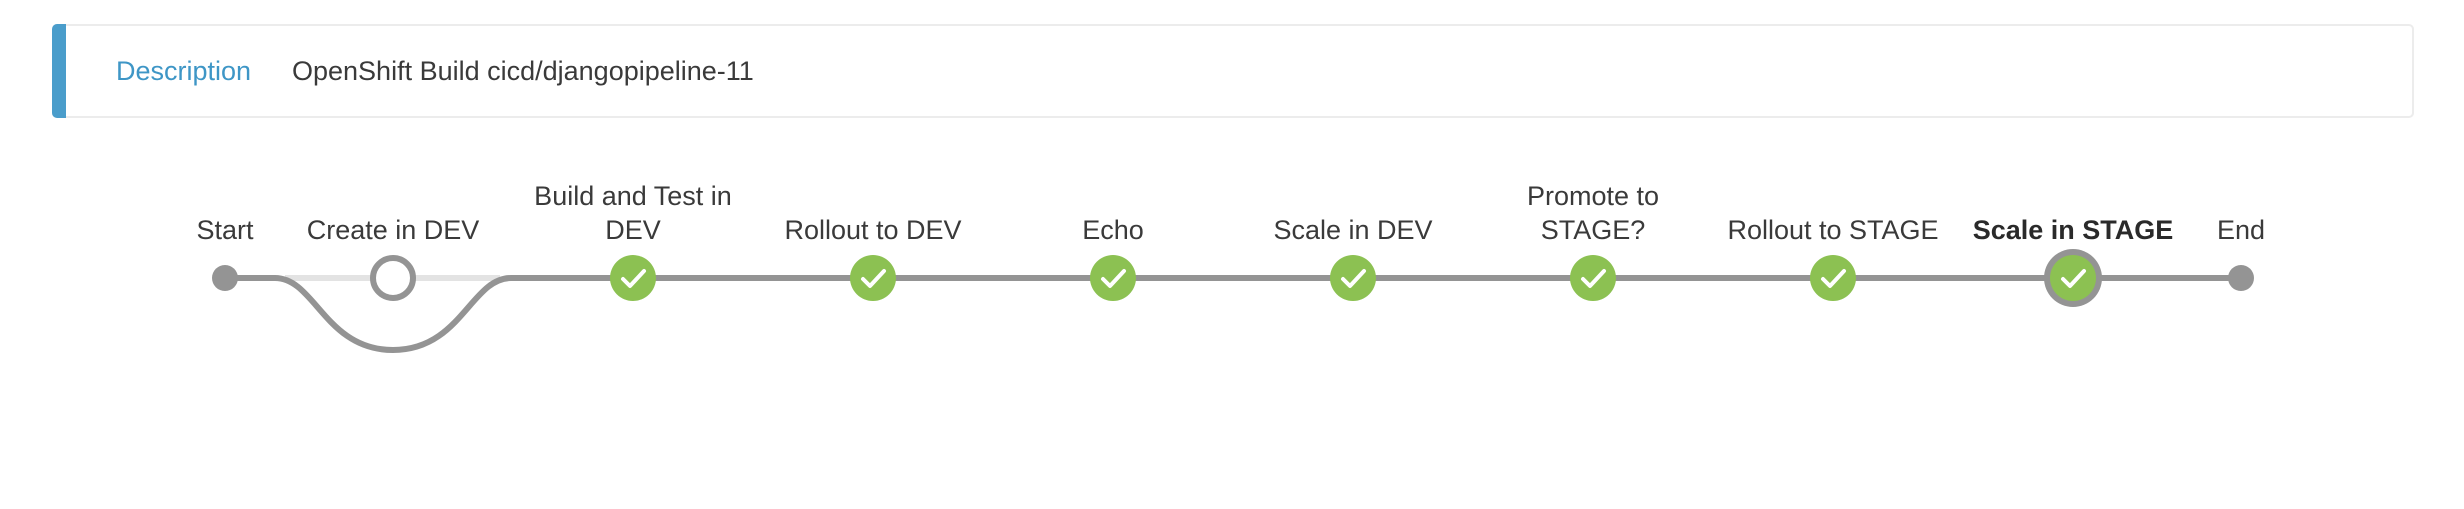 The width and height of the screenshot is (2464, 509). What do you see at coordinates (633, 230) in the screenshot?
I see `stage-label-line: DEV` at bounding box center [633, 230].